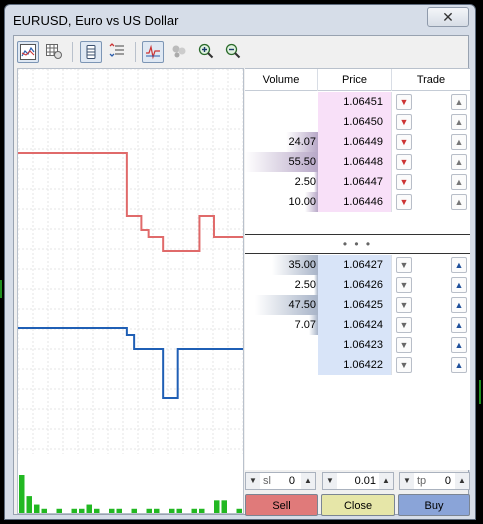  I want to click on zoom-out-icon, so click(234, 52).